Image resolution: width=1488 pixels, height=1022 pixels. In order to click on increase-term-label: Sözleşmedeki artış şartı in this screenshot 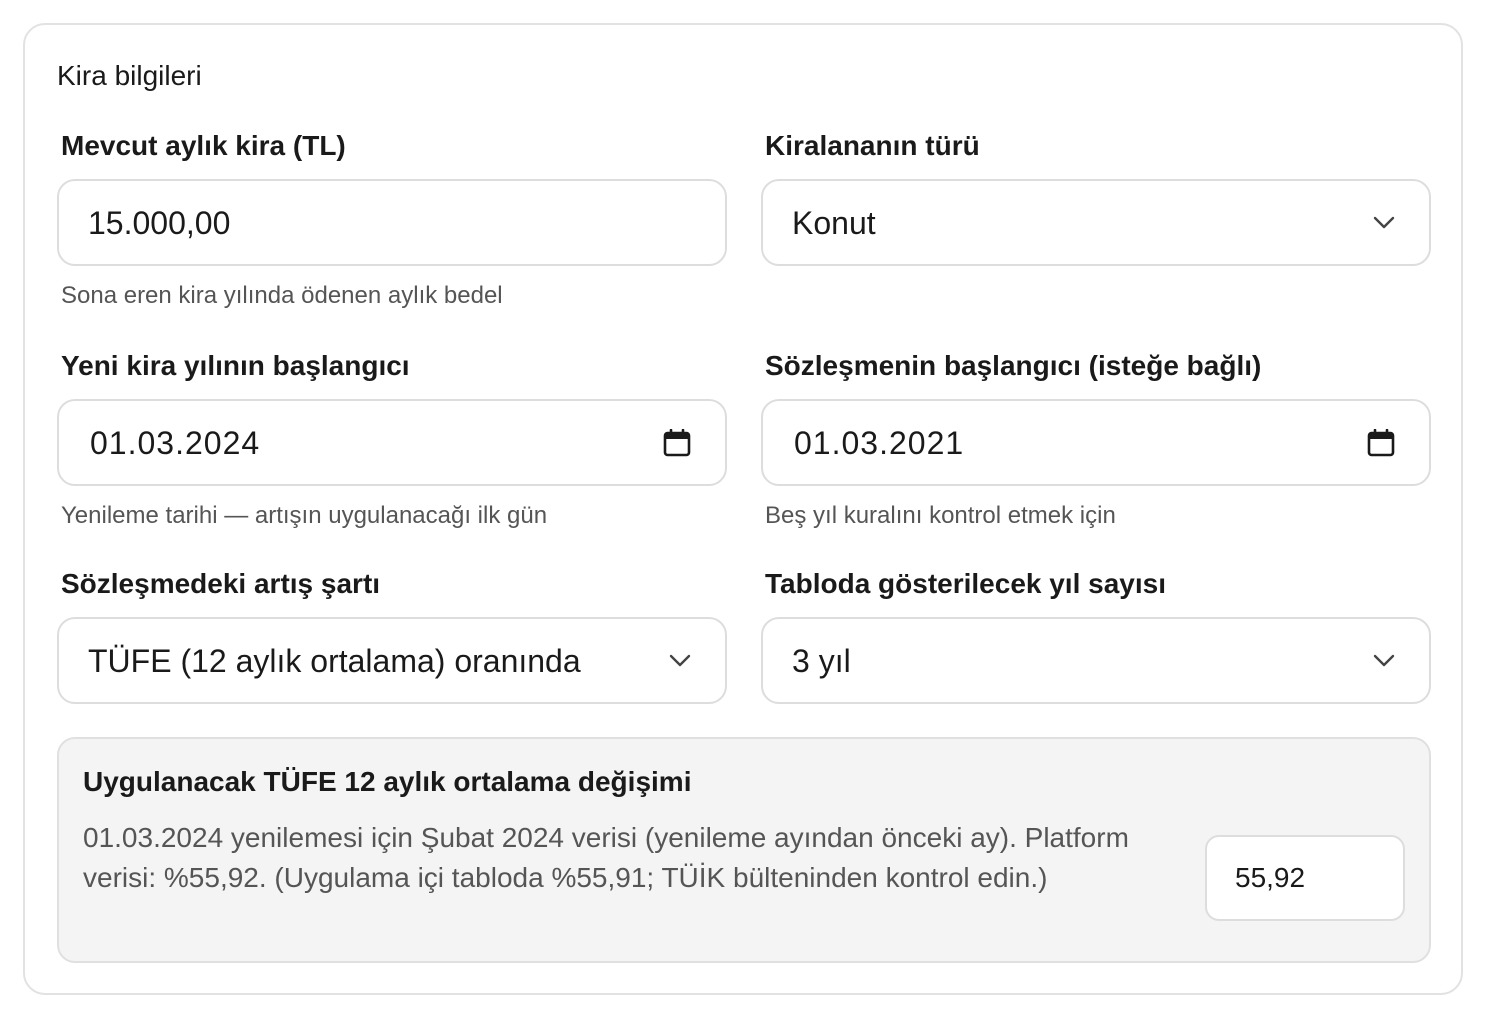, I will do `click(221, 583)`.